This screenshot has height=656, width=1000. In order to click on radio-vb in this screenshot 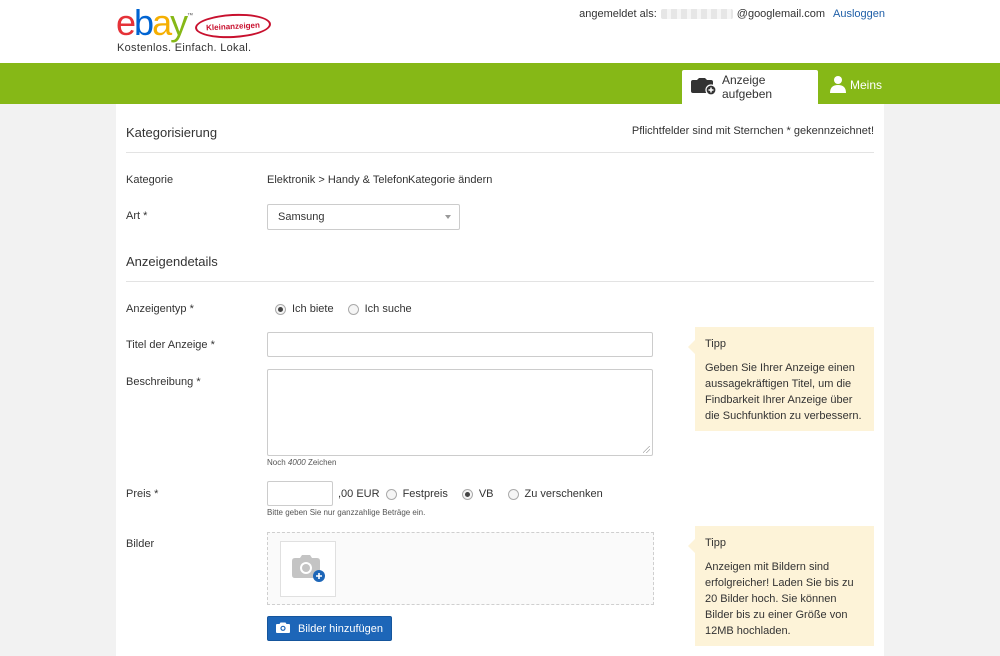, I will do `click(467, 494)`.